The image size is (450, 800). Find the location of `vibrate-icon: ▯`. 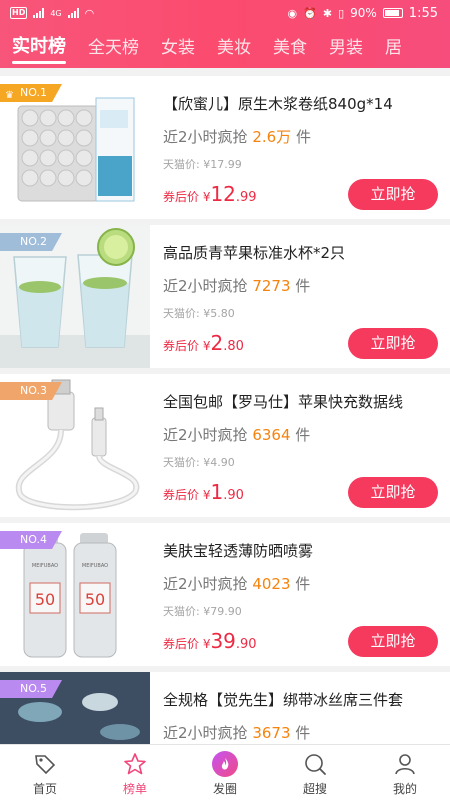

vibrate-icon: ▯ is located at coordinates (341, 13).